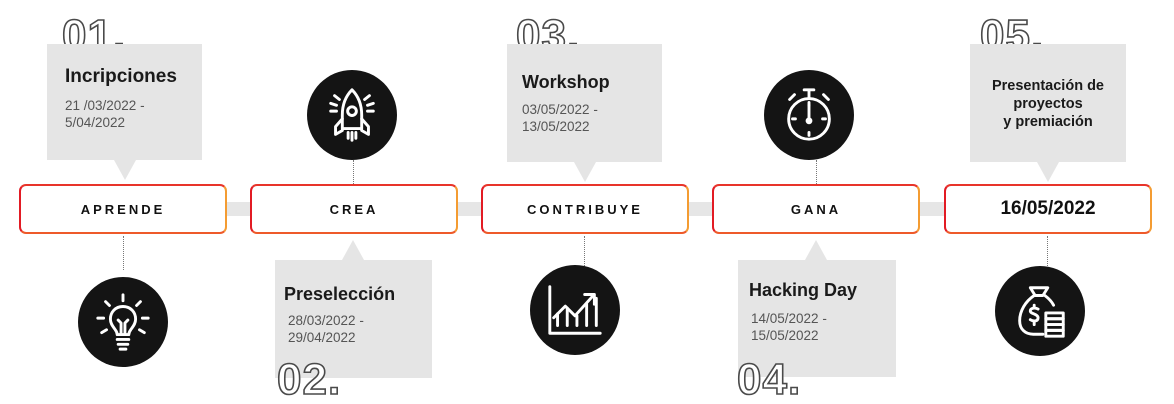 This screenshot has width=1174, height=404. Describe the element at coordinates (556, 126) in the screenshot. I see `date-end: 13/05/2022` at that location.